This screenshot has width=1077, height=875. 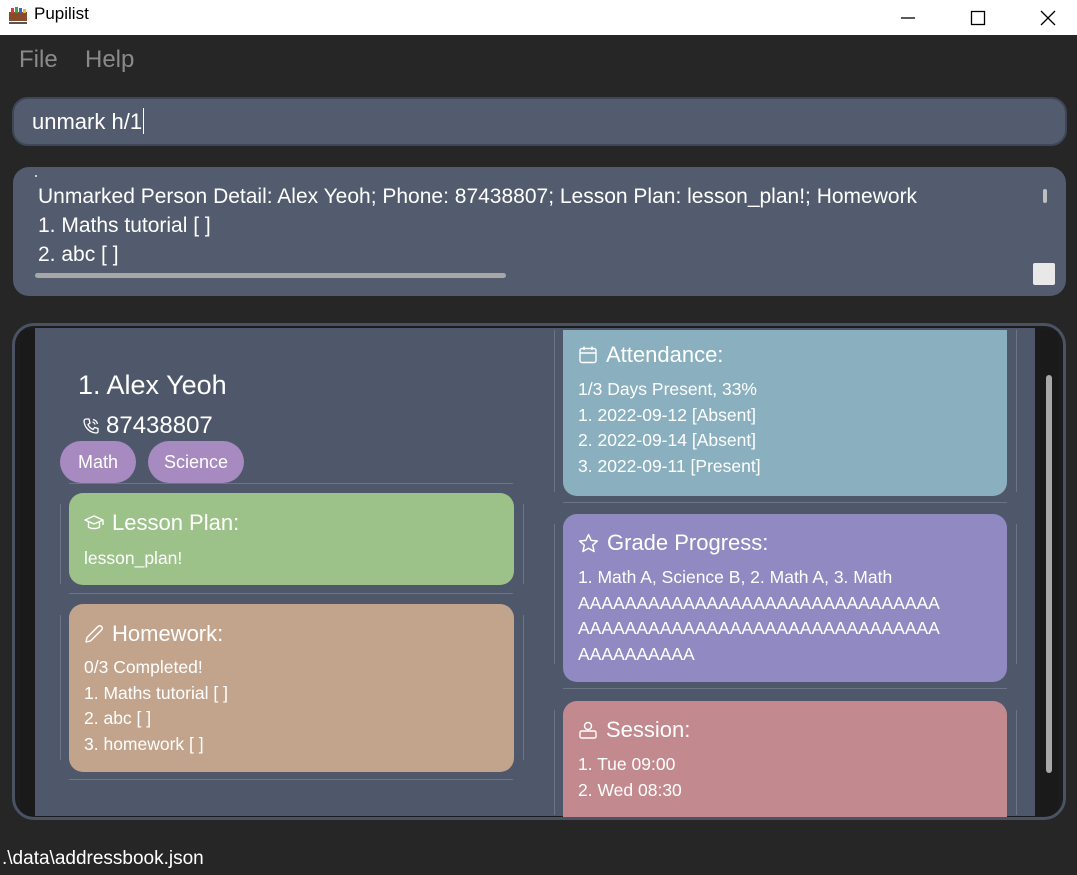 I want to click on scroll-corner, so click(x=1044, y=274).